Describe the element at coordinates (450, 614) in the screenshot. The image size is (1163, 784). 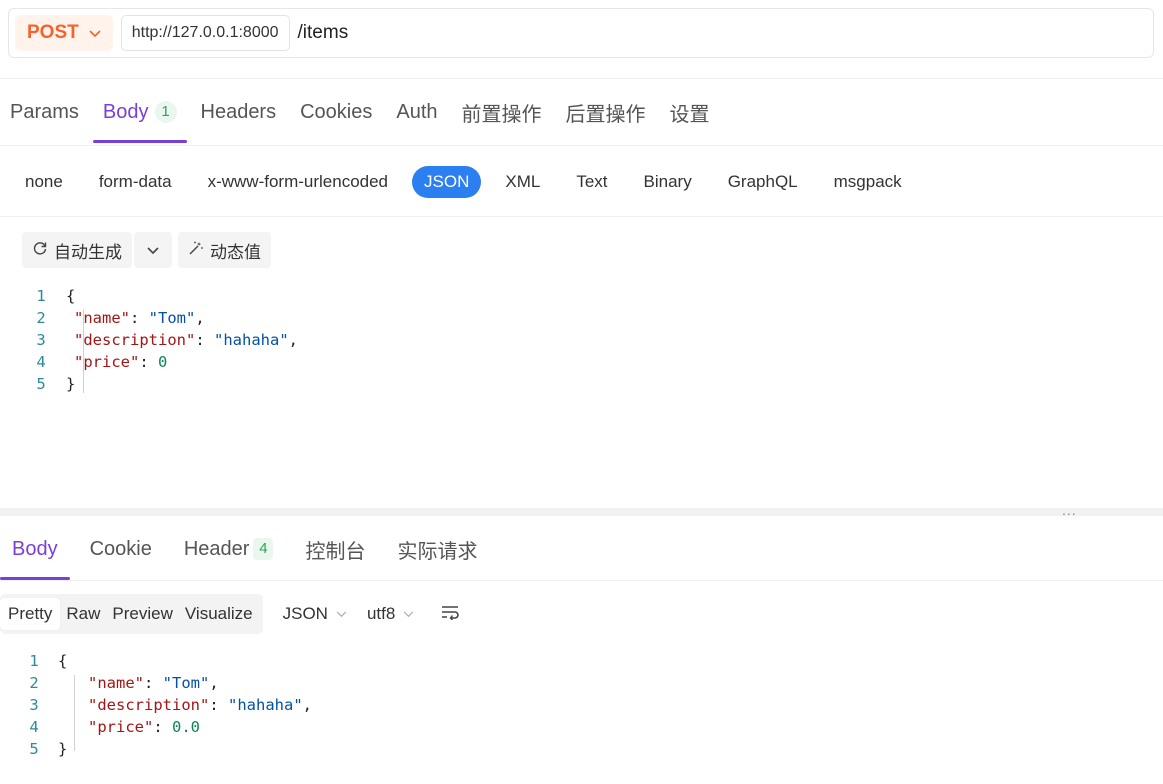
I see `word-wrap-icon` at that location.